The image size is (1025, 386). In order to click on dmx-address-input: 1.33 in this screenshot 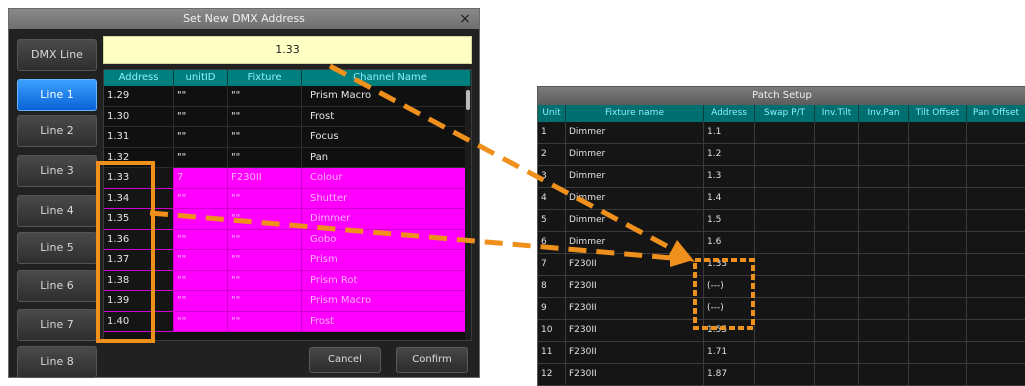, I will do `click(287, 50)`.